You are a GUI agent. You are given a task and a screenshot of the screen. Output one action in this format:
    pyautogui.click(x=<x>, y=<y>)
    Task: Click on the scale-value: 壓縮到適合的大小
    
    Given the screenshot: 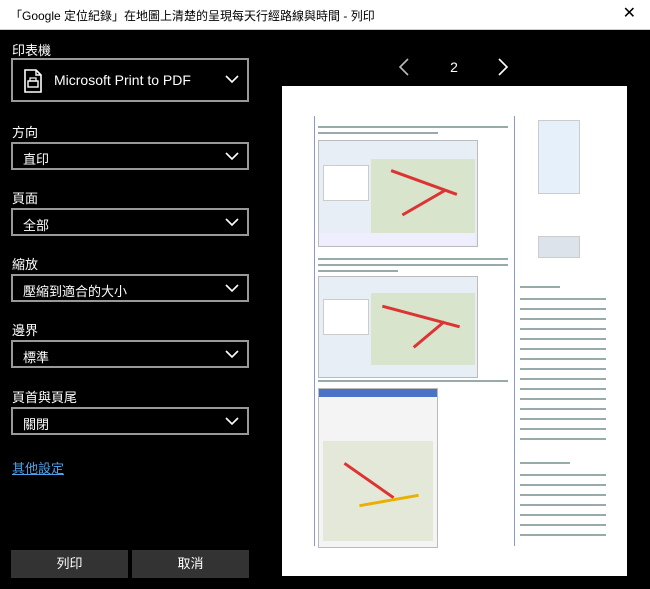 What is the action you would take?
    pyautogui.click(x=75, y=291)
    